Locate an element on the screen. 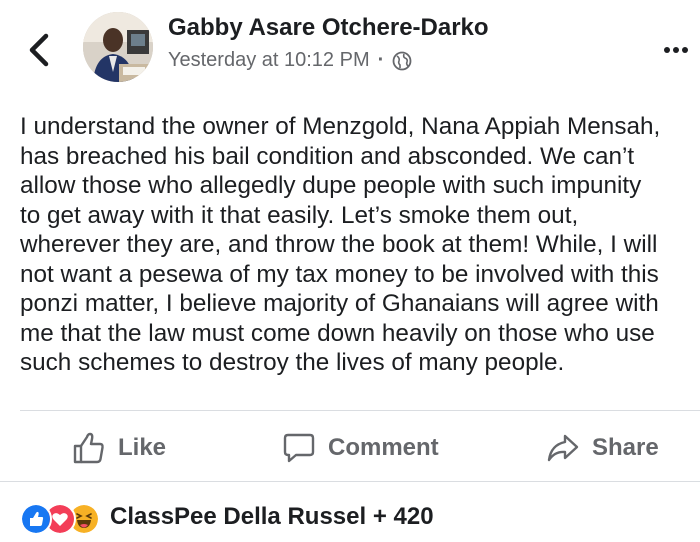 This screenshot has width=700, height=542. share-arrow-icon is located at coordinates (563, 448).